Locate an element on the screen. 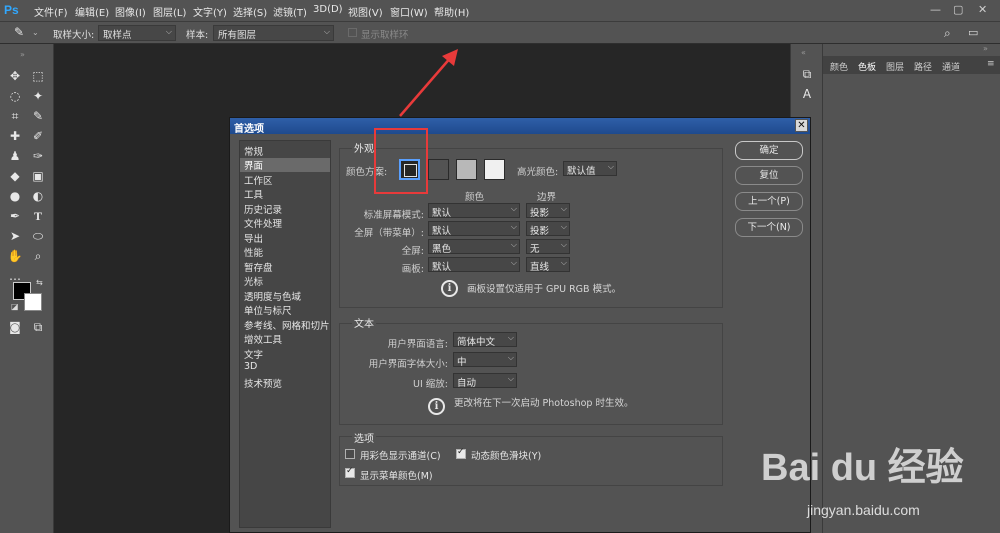 Image resolution: width=1000 pixels, height=533 pixels. libraries-icon: ⧉ is located at coordinates (807, 74).